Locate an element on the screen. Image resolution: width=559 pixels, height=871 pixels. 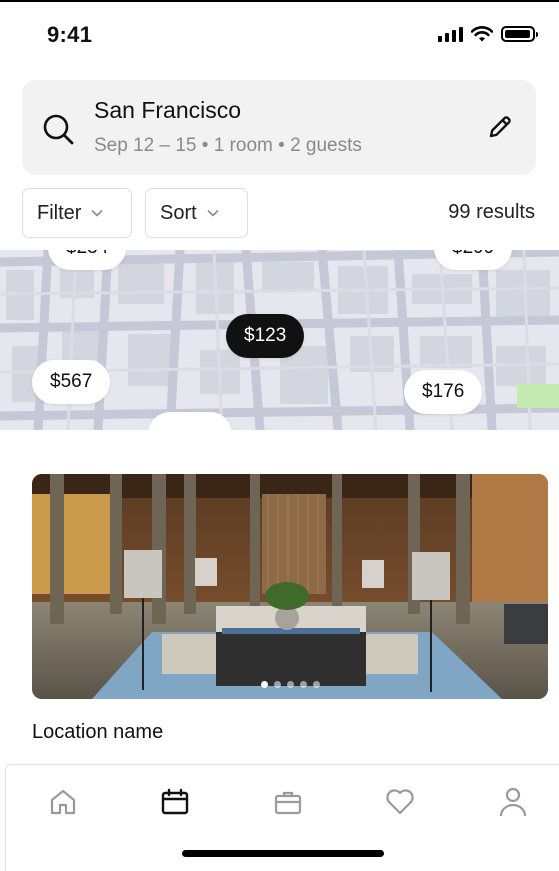
sort-button: Sort is located at coordinates (196, 213).